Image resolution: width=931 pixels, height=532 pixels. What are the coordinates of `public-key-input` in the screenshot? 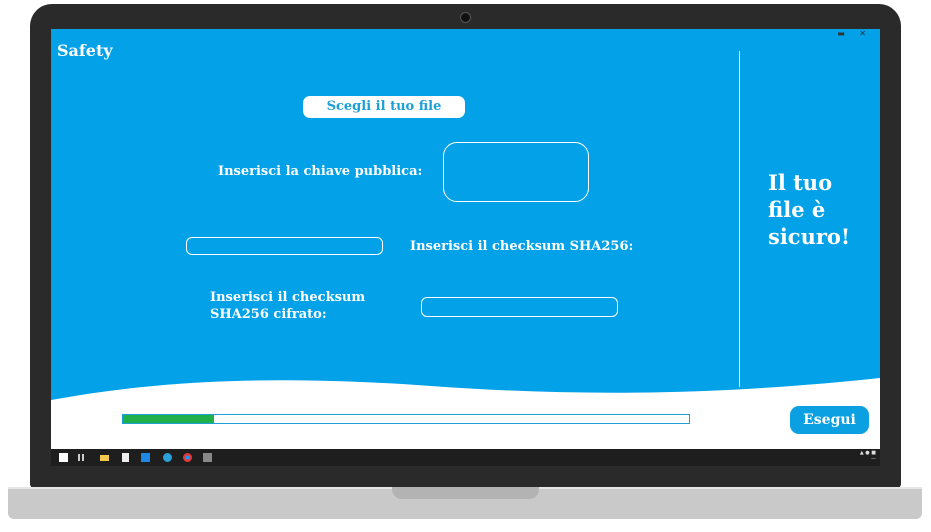 It's located at (516, 172).